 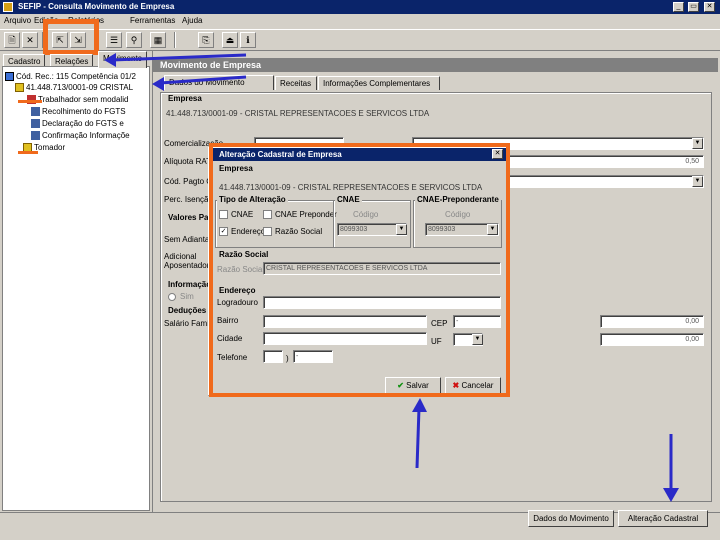 I want to click on app-icon, so click(x=8, y=7).